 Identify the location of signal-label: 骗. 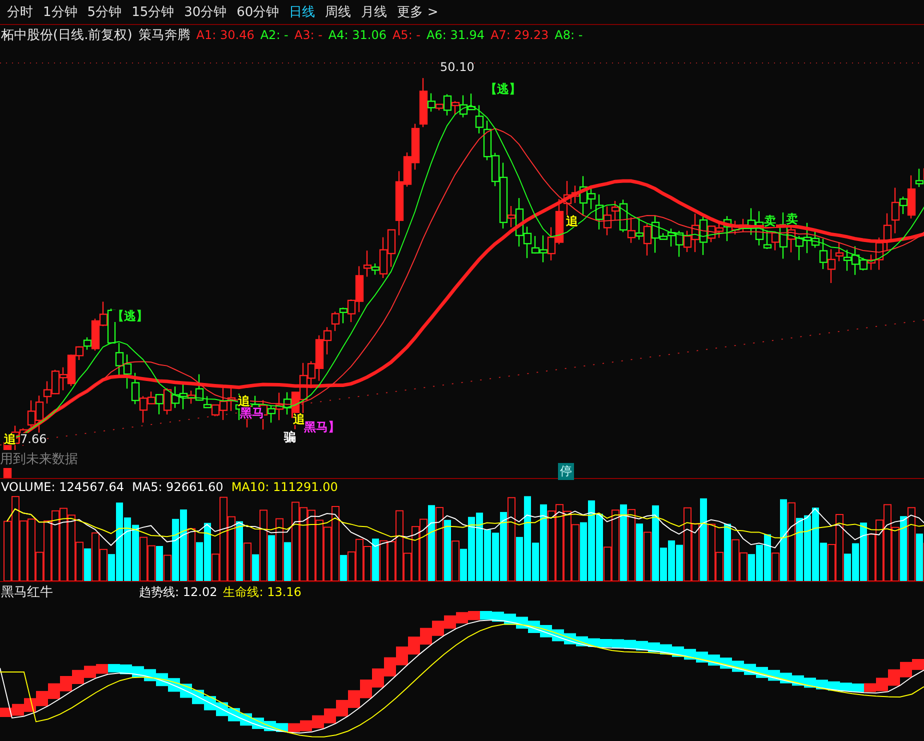
(290, 437).